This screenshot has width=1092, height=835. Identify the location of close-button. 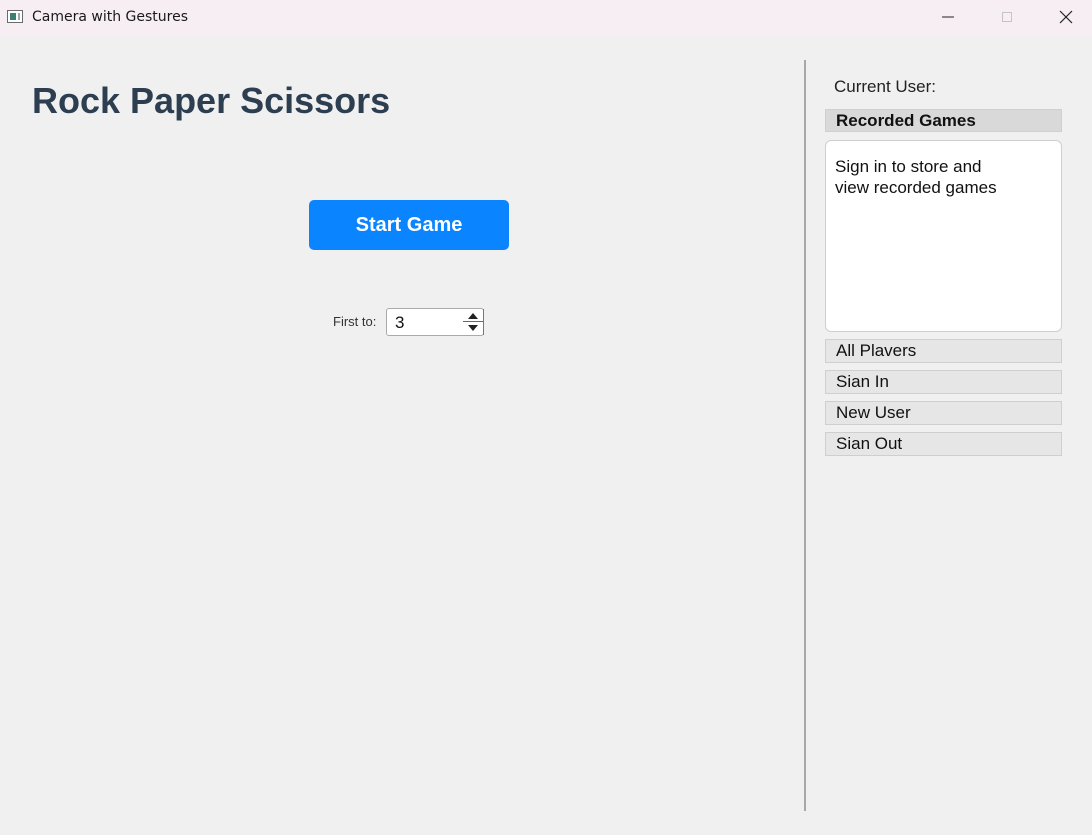
(1067, 18).